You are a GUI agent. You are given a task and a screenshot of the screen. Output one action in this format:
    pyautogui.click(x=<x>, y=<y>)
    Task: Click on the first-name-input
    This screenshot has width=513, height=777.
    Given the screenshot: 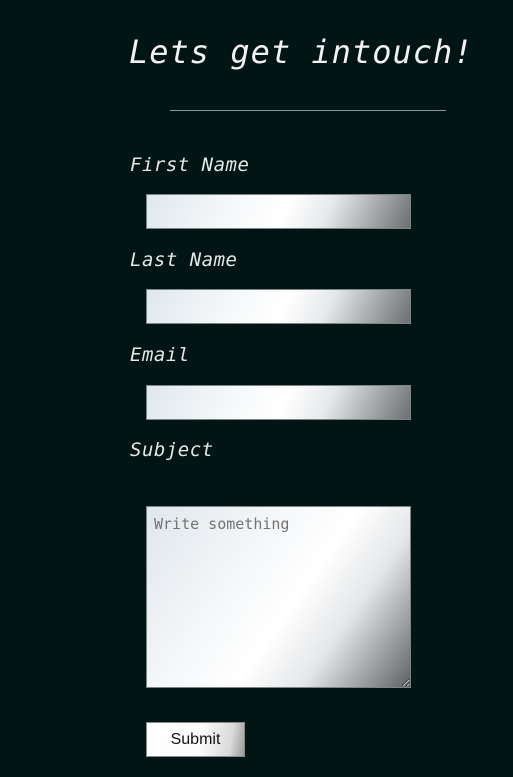 What is the action you would take?
    pyautogui.click(x=278, y=211)
    